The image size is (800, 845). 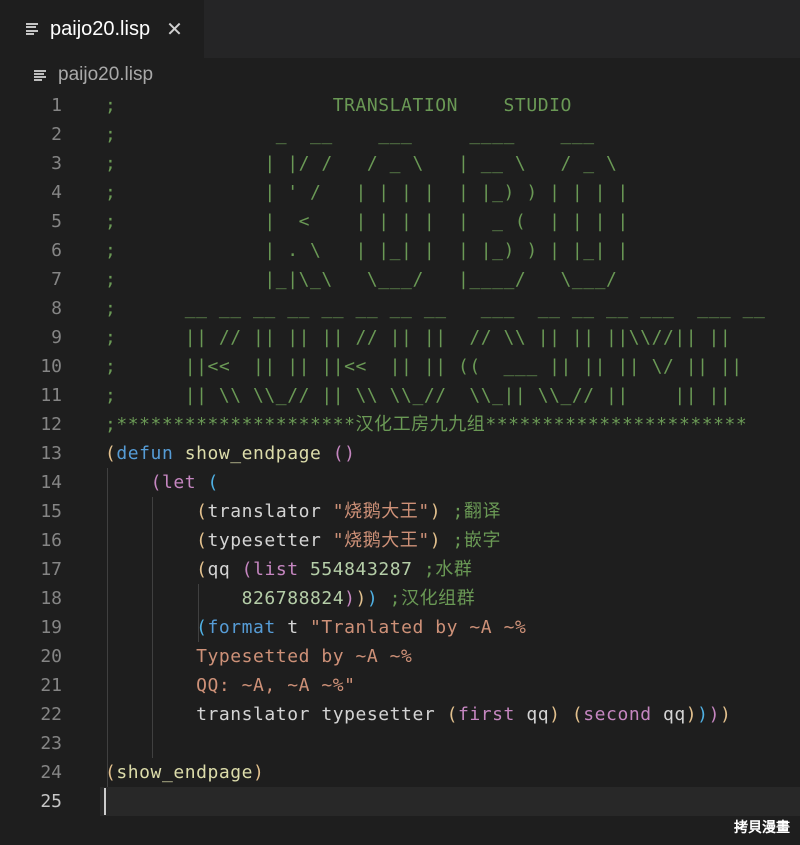 What do you see at coordinates (184, 772) in the screenshot?
I see `code-text: (show_endpage)` at bounding box center [184, 772].